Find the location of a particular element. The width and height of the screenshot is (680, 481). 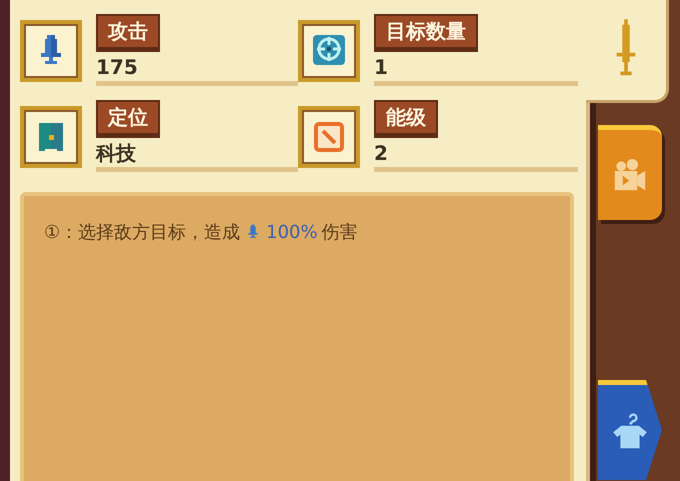

damage-percent: 100% is located at coordinates (292, 232).